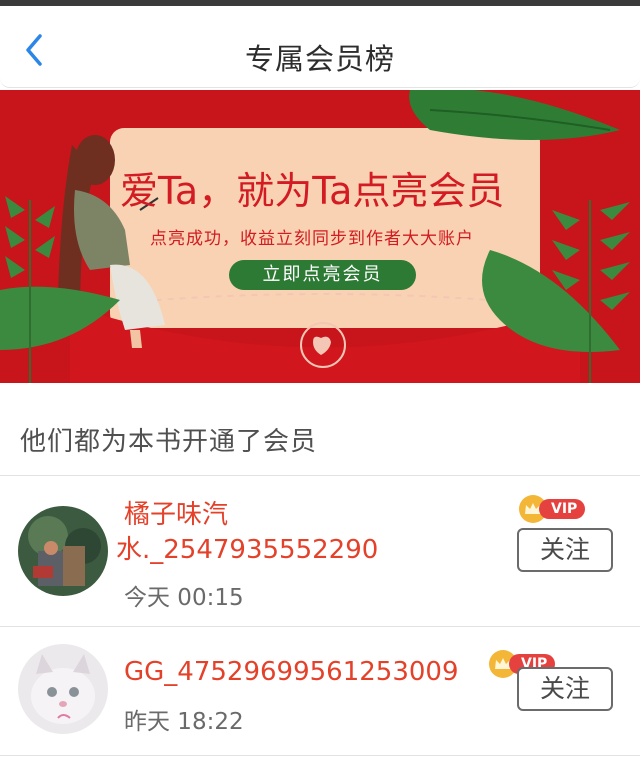  I want to click on banner-subtitle: 点亮成功，收益立刻同步到作者大大账户, so click(312, 239).